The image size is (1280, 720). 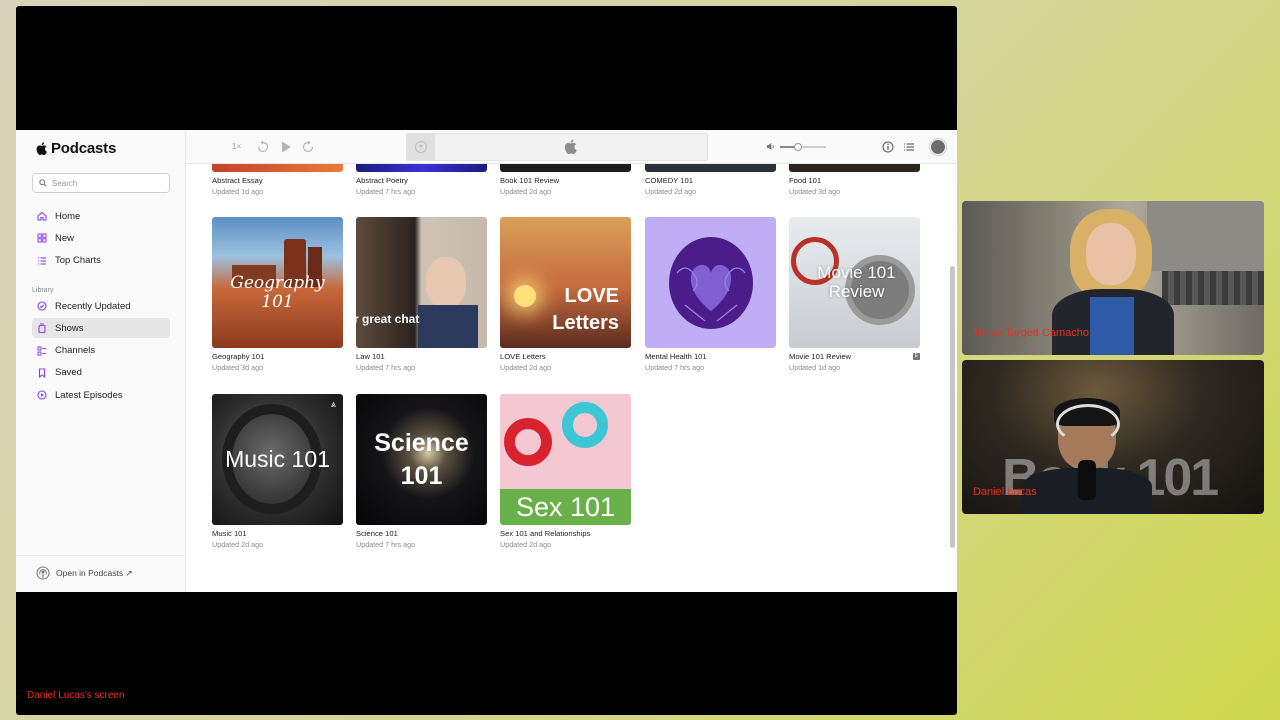 What do you see at coordinates (101, 328) in the screenshot?
I see `nav-shows: Shows` at bounding box center [101, 328].